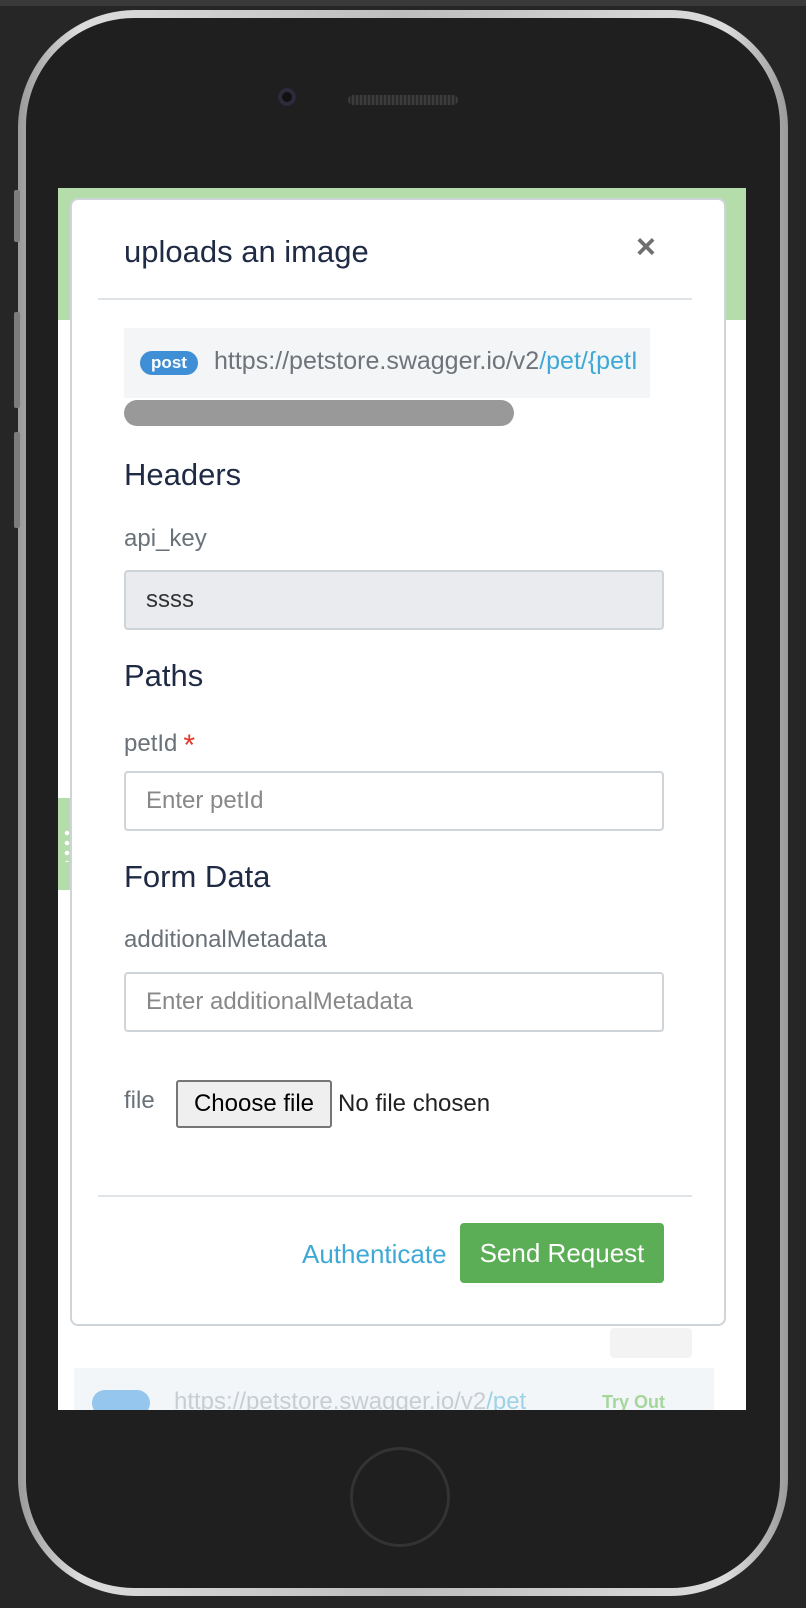 This screenshot has height=1608, width=806. Describe the element at coordinates (17, 360) in the screenshot. I see `side-button-volume-up` at that location.